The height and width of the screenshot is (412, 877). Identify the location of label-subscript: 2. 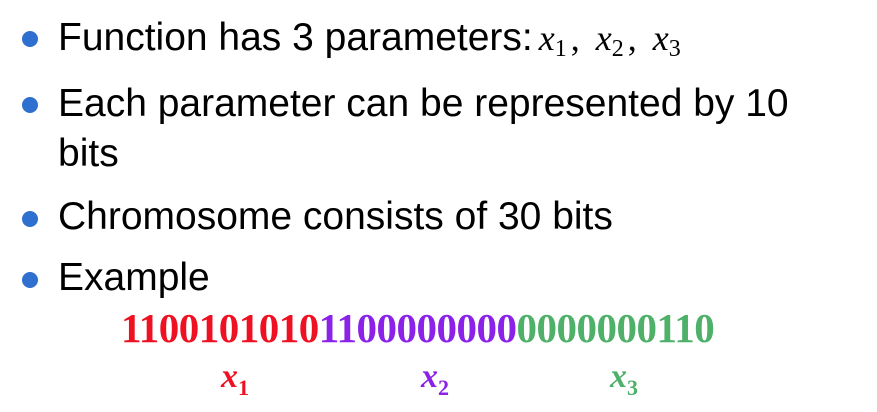
(443, 387).